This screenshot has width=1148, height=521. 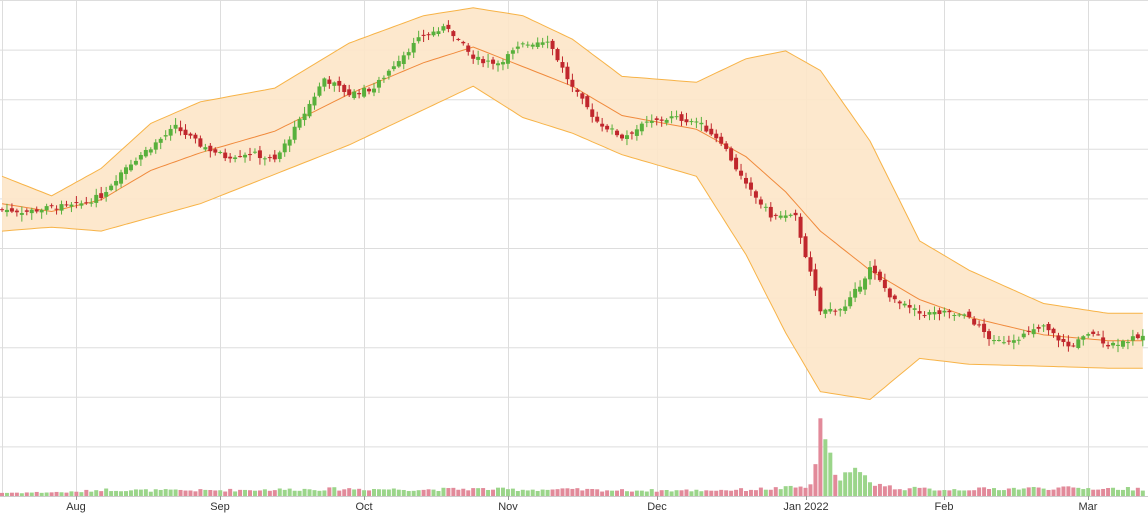 I want to click on candle, so click(x=557, y=54).